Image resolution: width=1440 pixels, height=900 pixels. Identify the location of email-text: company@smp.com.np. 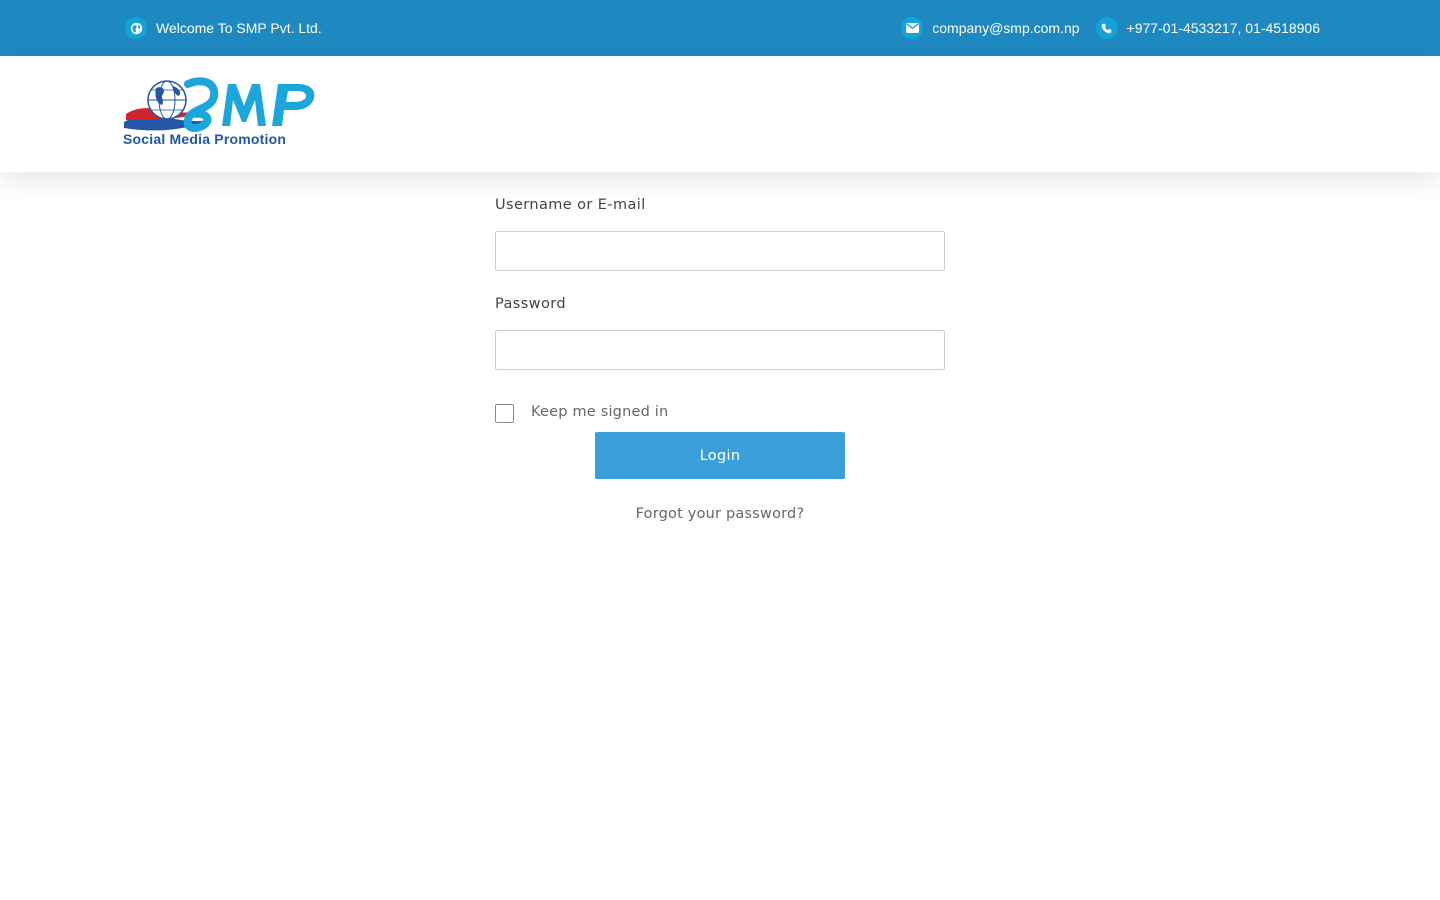
(1005, 28).